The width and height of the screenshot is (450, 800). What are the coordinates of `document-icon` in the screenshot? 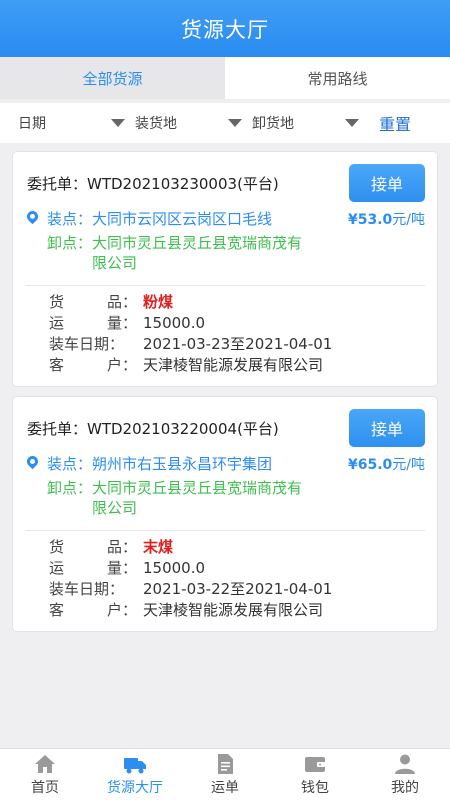 It's located at (225, 763).